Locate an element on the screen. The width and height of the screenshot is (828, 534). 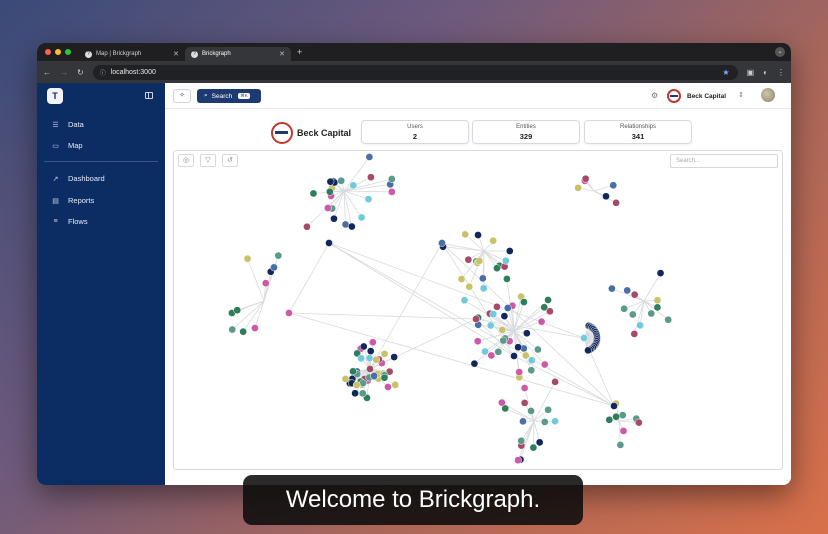
reload-icon: ↻ is located at coordinates (80, 72).